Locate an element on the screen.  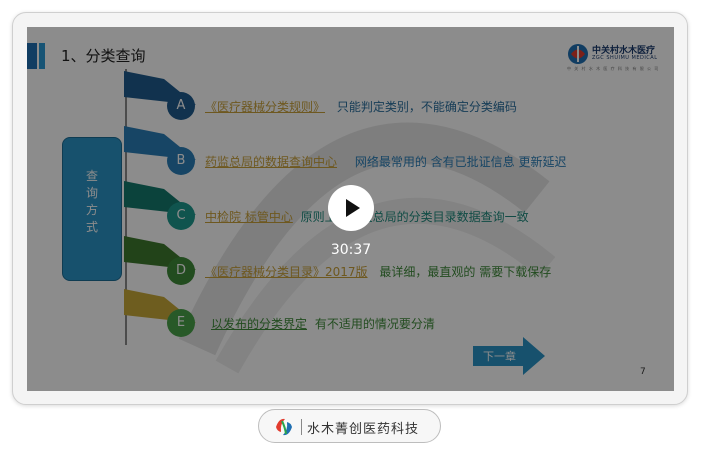
play-icon is located at coordinates (353, 208).